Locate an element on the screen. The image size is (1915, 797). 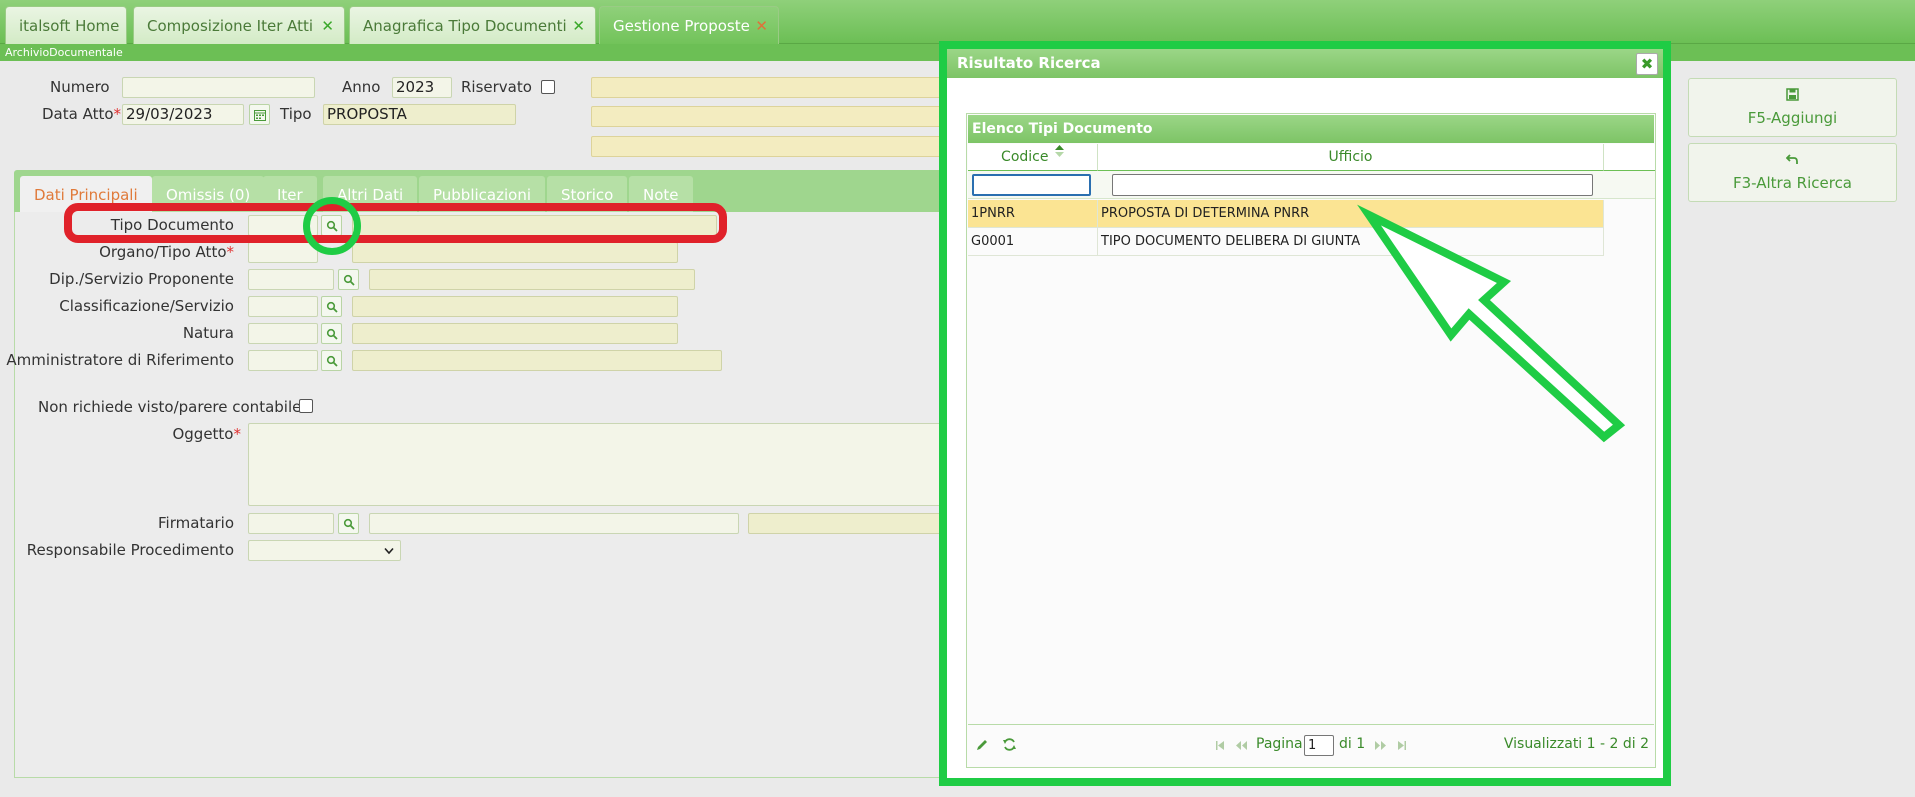
oggetto-textarea is located at coordinates (598, 464).